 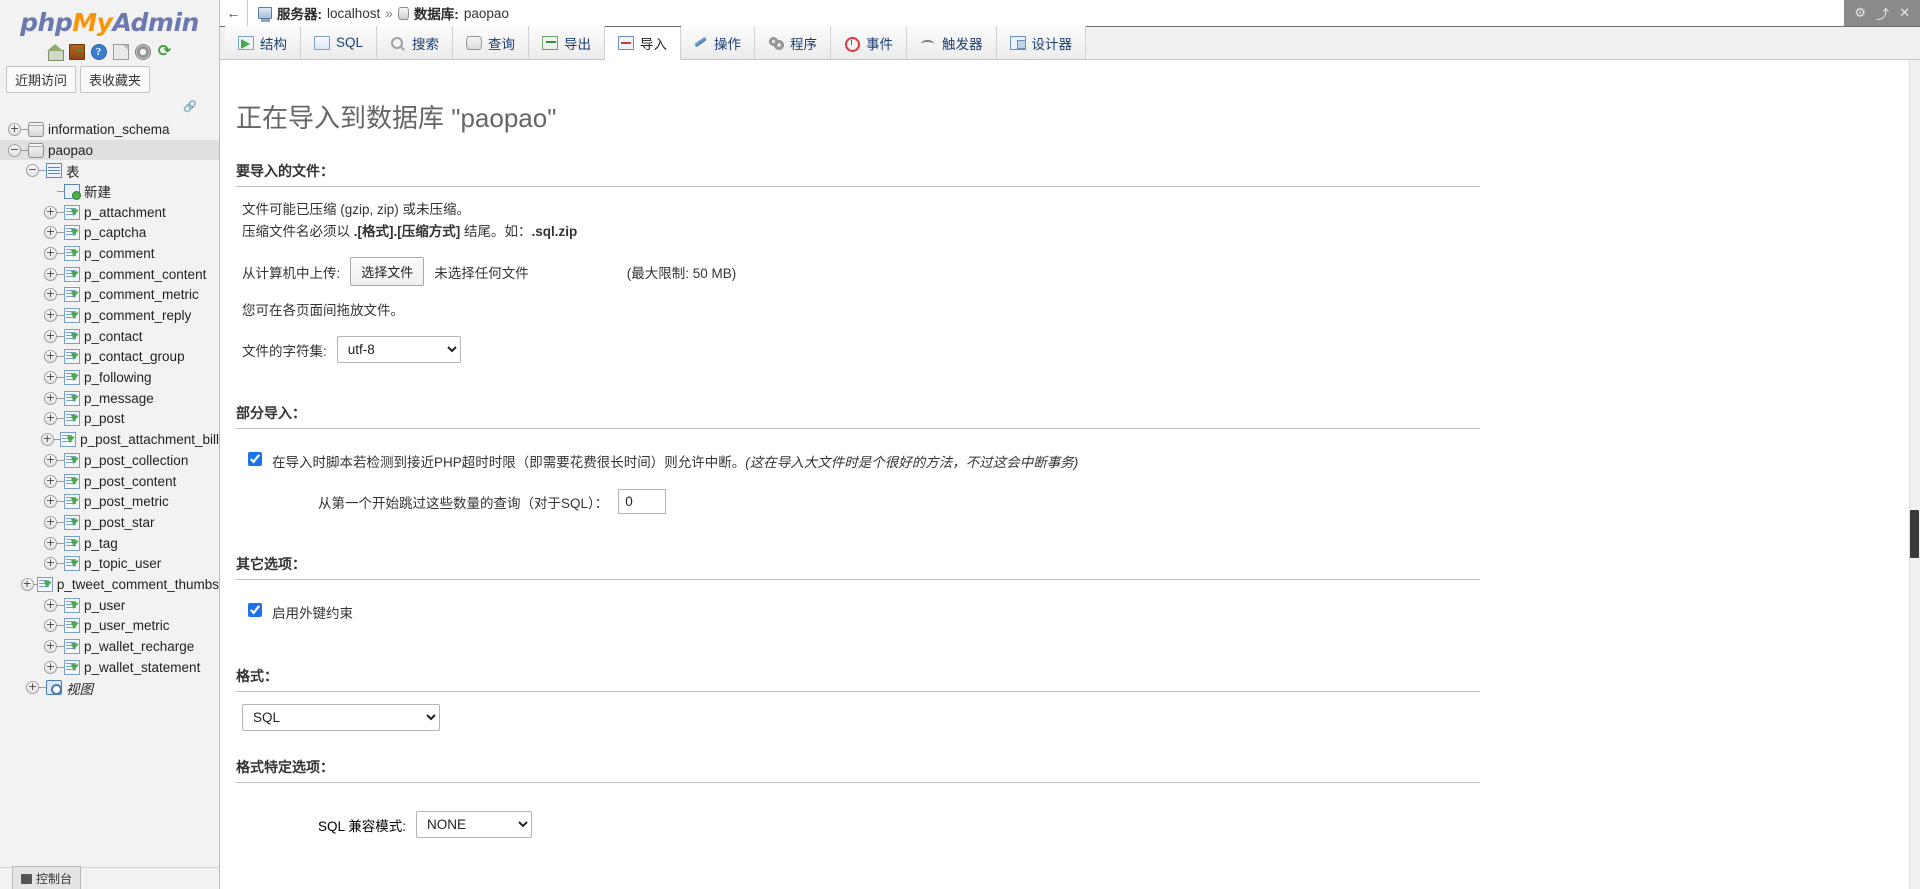 What do you see at coordinates (98, 52) in the screenshot?
I see `help-icon` at bounding box center [98, 52].